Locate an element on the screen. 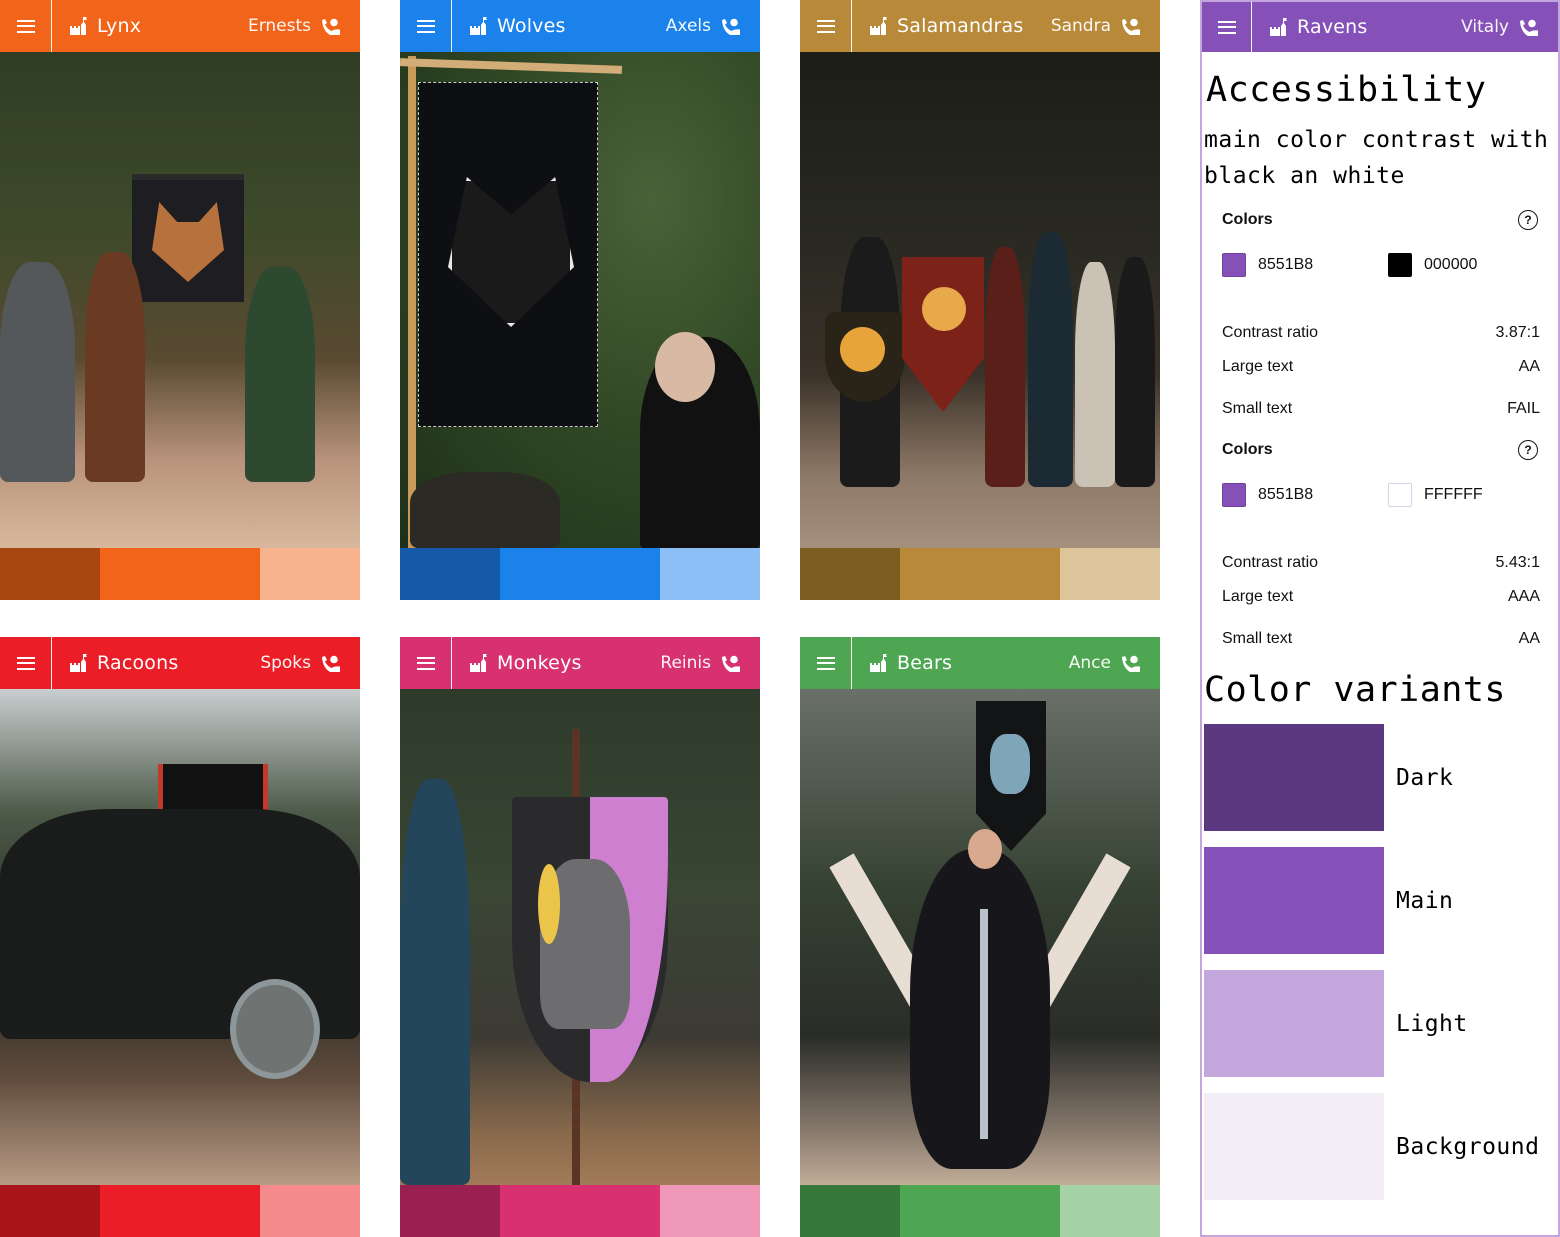 The width and height of the screenshot is (1560, 1237). brand: Monkeys is located at coordinates (565, 663).